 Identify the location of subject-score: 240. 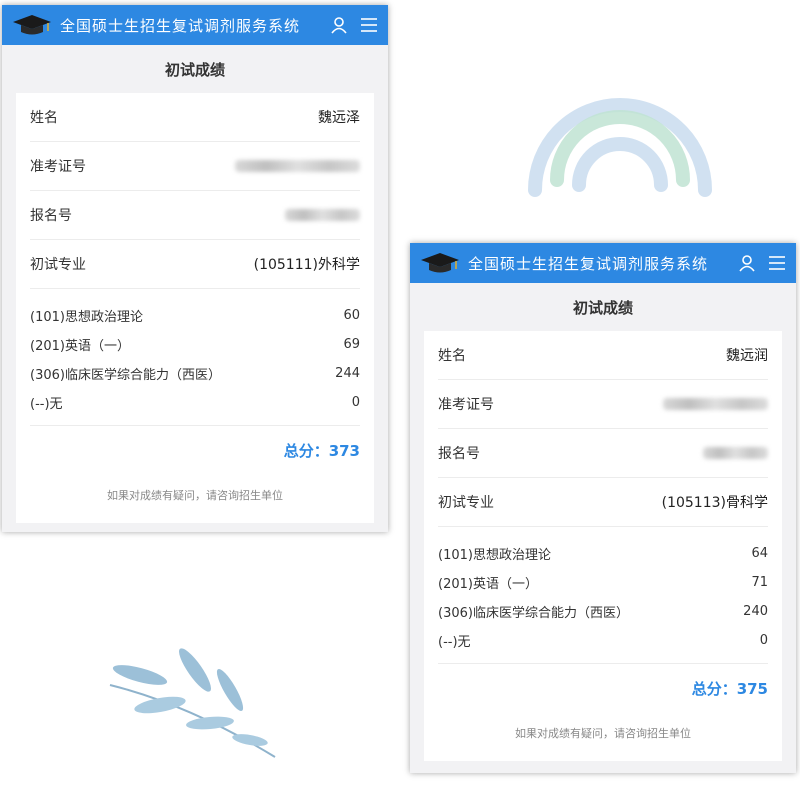
(755, 611).